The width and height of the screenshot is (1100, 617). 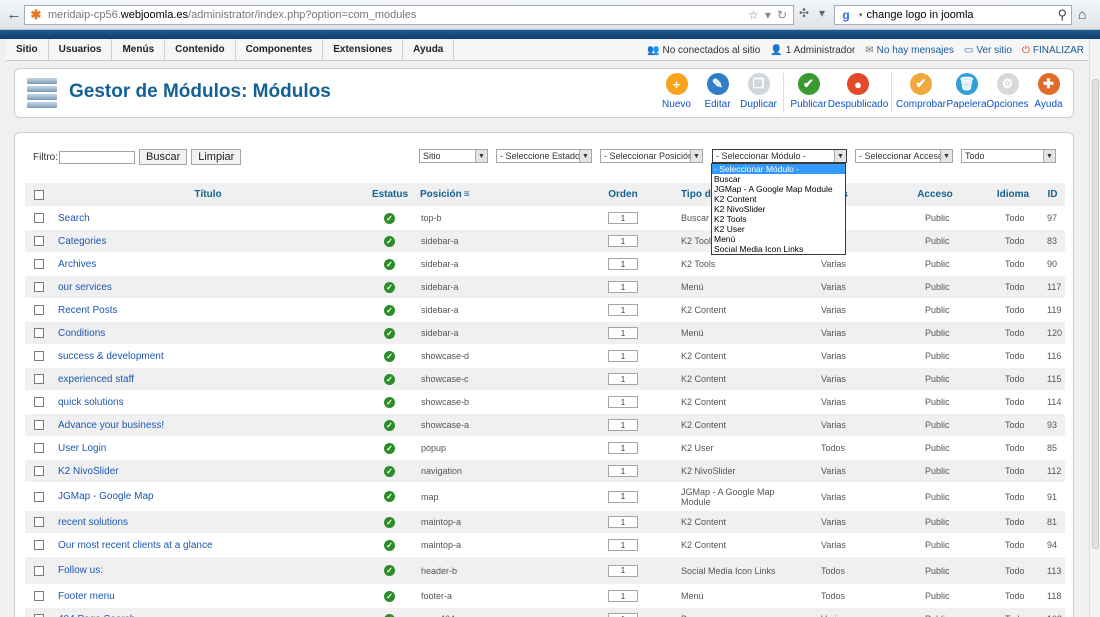 What do you see at coordinates (915, 50) in the screenshot?
I see `messages-link: No hay mensajes` at bounding box center [915, 50].